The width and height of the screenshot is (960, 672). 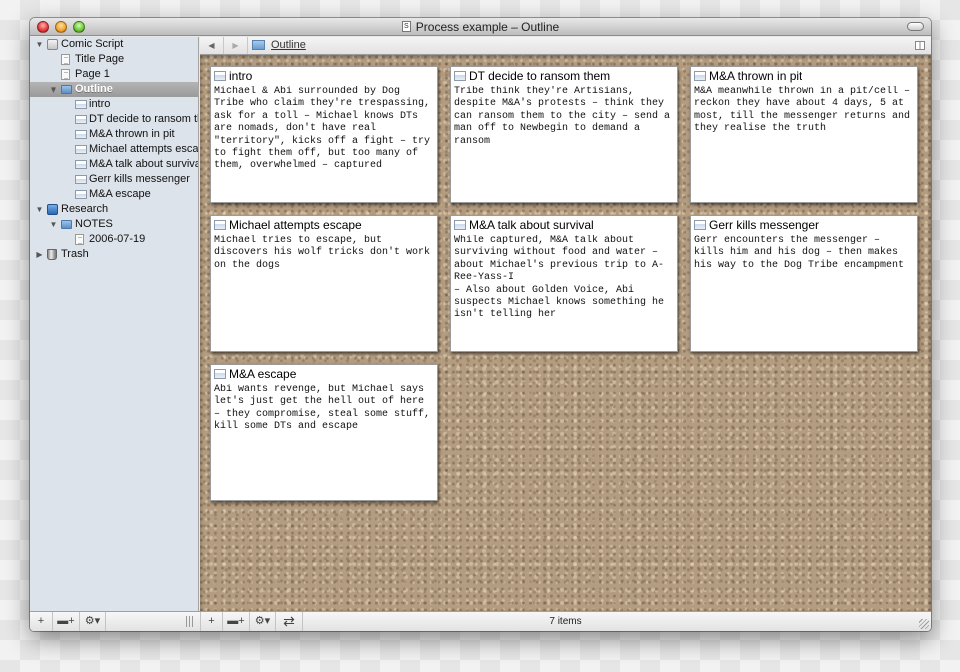 I want to click on sidebar-item-label: Title Page, so click(x=100, y=59).